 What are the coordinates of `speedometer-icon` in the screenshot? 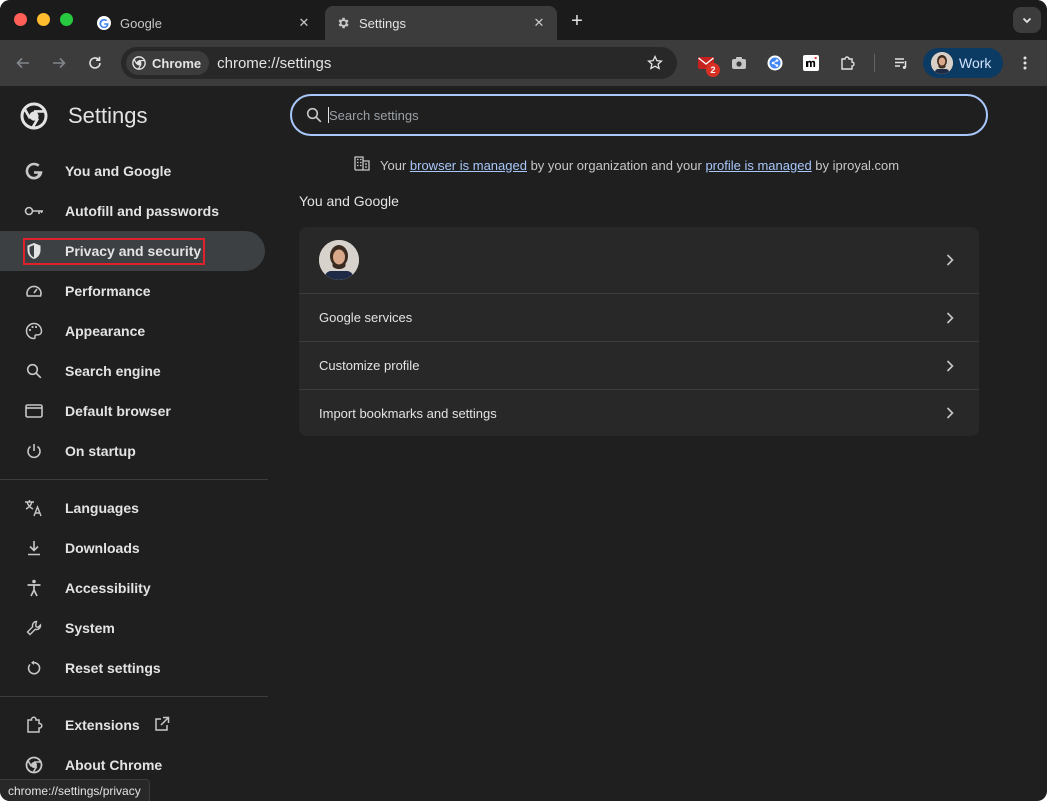 It's located at (34, 291).